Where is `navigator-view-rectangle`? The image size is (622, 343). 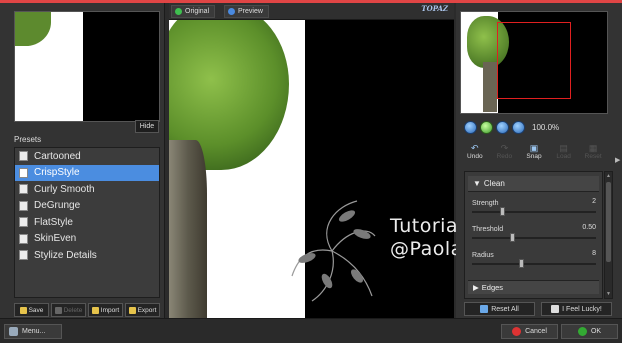 navigator-view-rectangle is located at coordinates (534, 60).